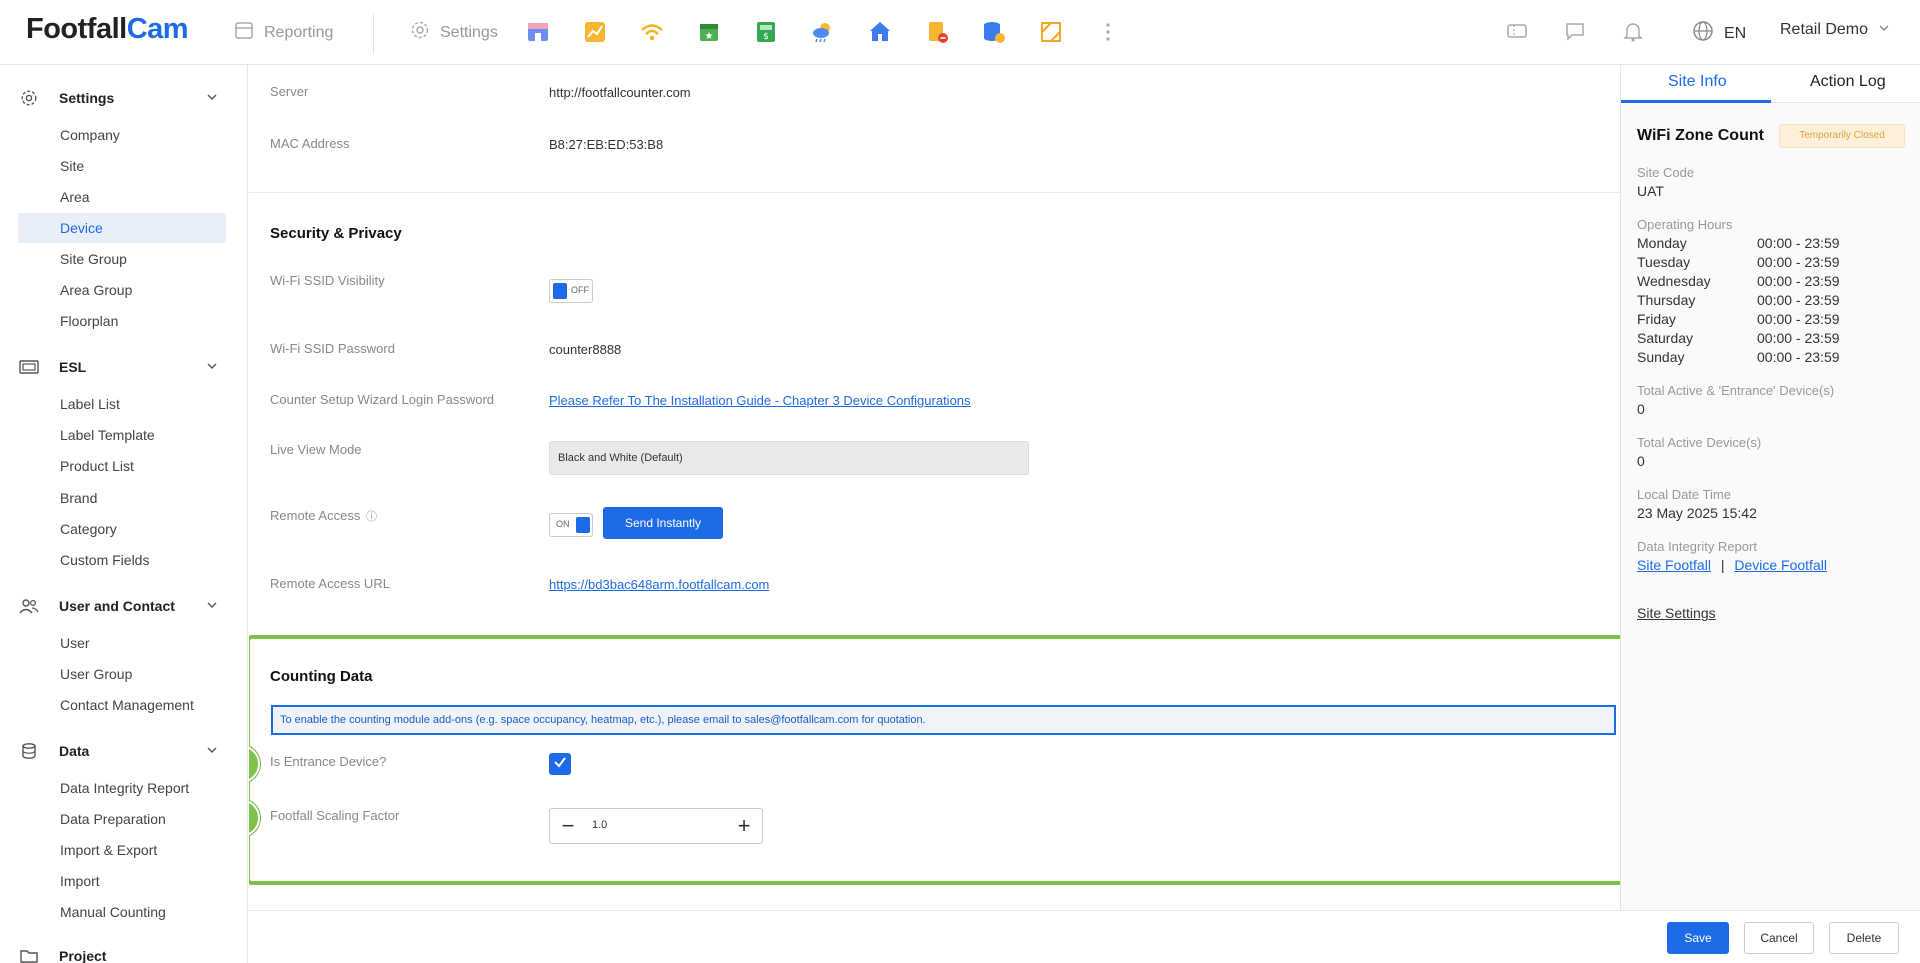  I want to click on wifi-icon, so click(652, 32).